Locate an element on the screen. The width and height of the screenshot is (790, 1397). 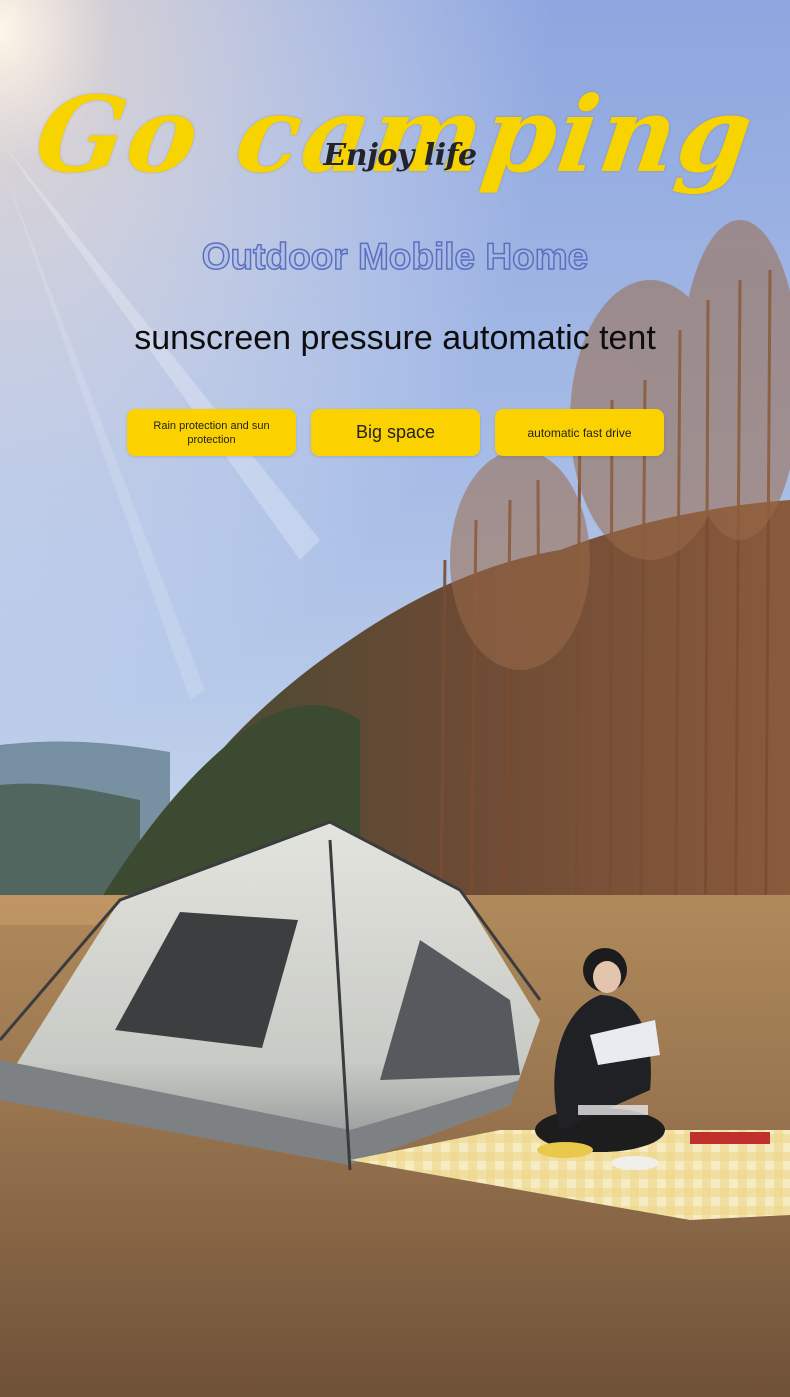
product-tagline: sunscreen pressure automatic tent is located at coordinates (395, 338).